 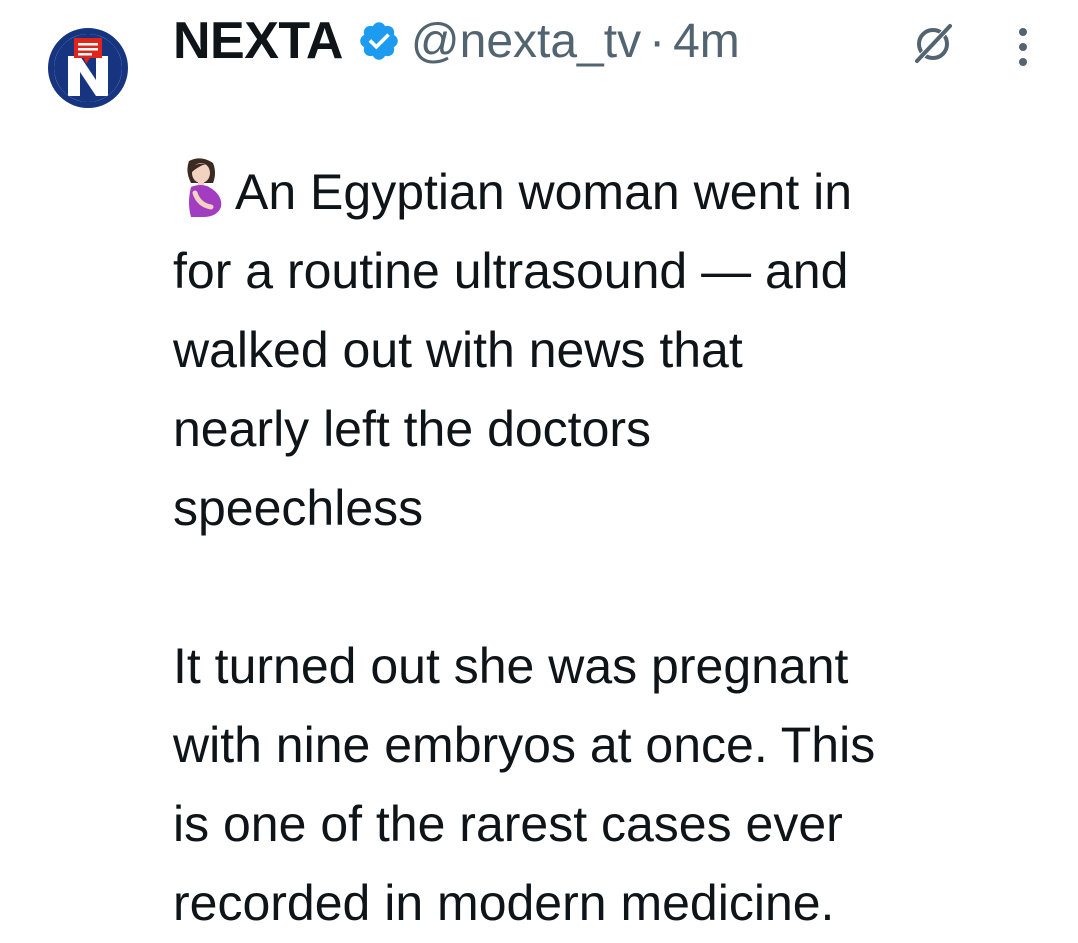 I want to click on nexta-logo-icon, so click(x=88, y=68).